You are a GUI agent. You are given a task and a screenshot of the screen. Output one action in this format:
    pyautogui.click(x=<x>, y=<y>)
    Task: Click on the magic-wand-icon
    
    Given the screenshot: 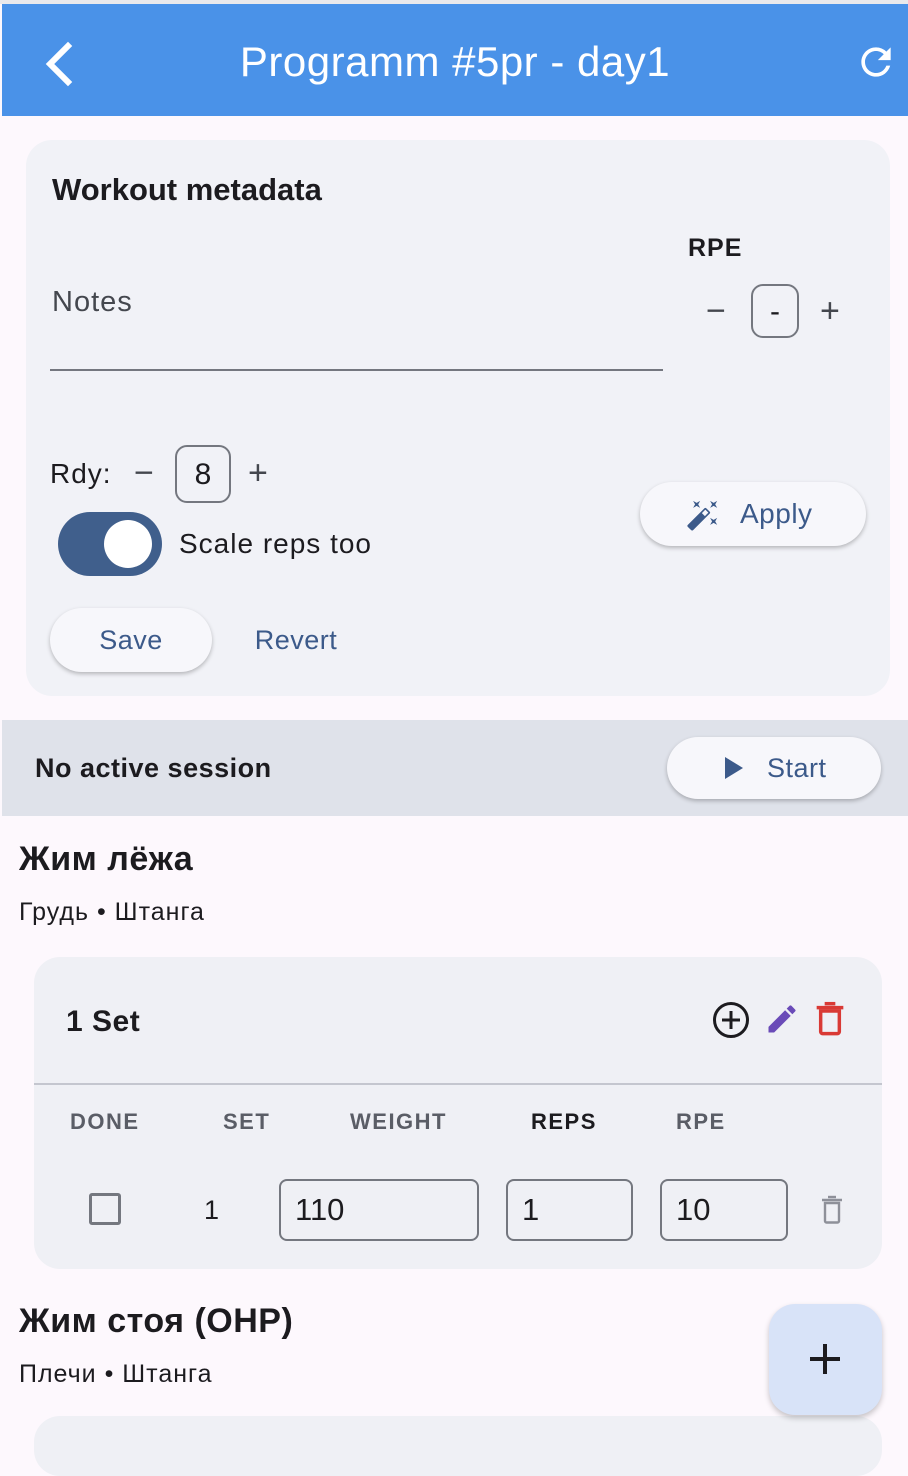 What is the action you would take?
    pyautogui.click(x=703, y=515)
    